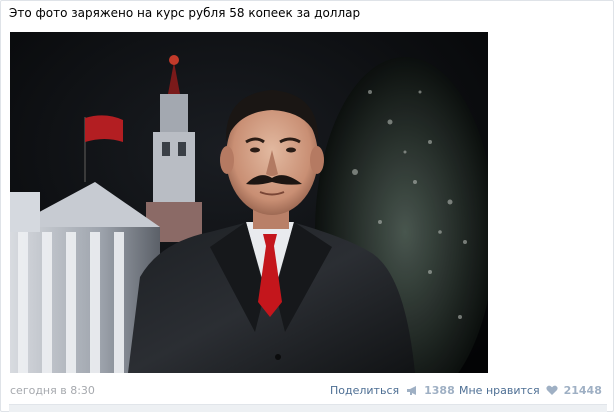 The height and width of the screenshot is (412, 614). I want to click on share-button: Поделиться 1388, so click(392, 391).